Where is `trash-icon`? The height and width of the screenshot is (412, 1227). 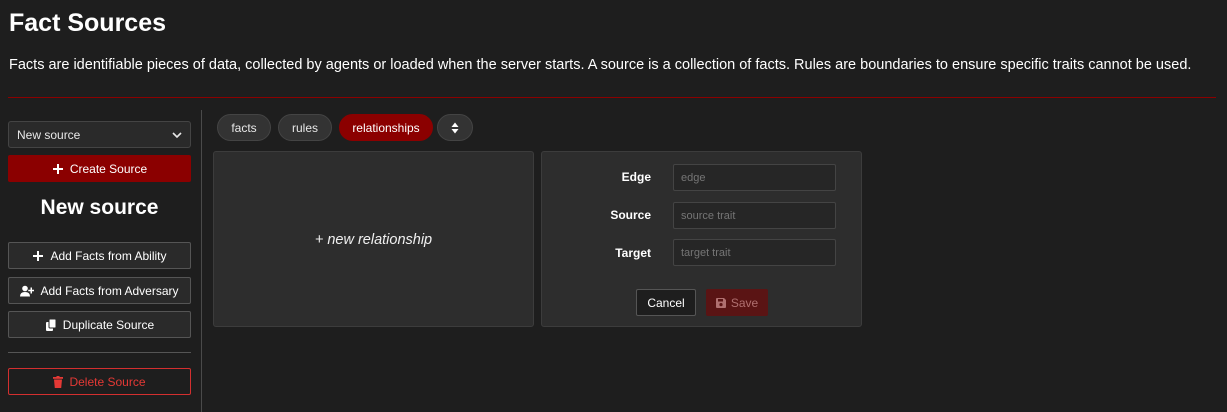 trash-icon is located at coordinates (58, 381).